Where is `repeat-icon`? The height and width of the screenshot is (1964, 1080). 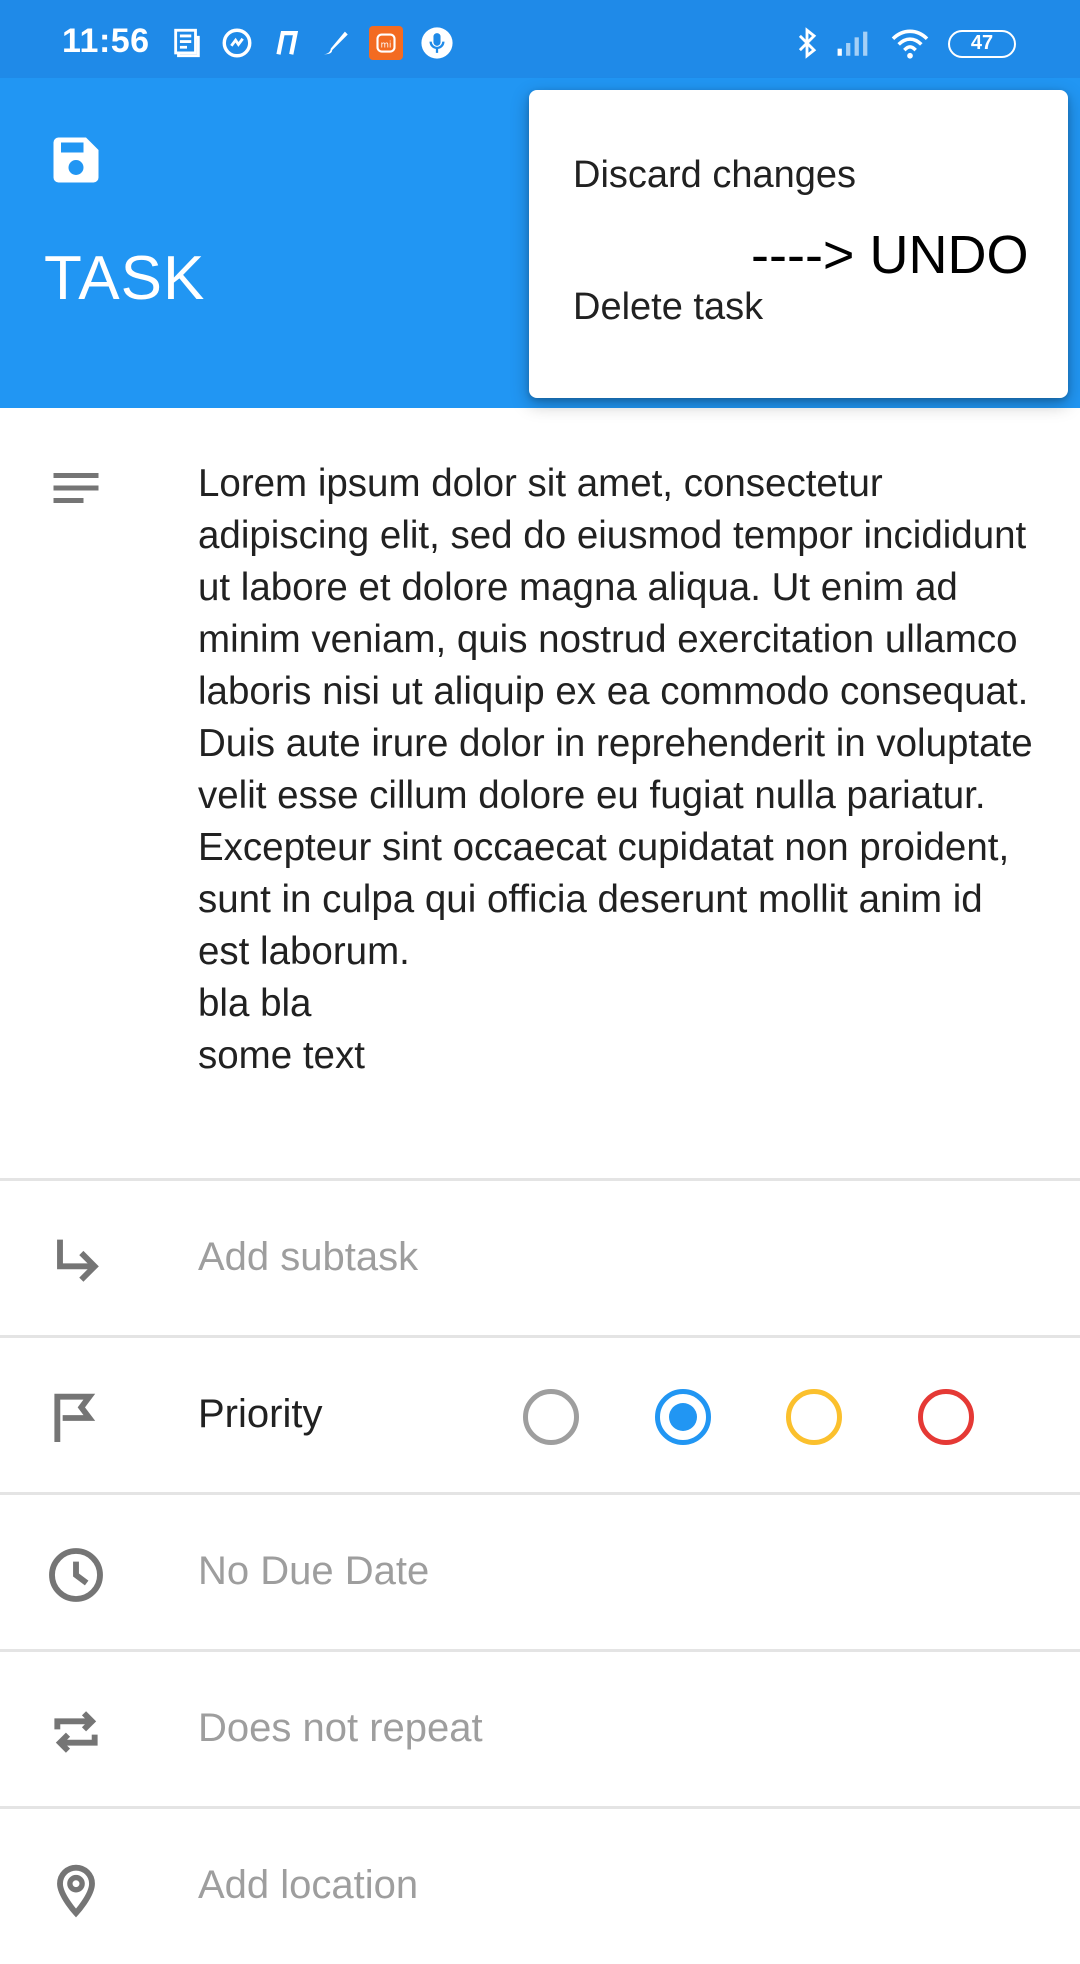
repeat-icon is located at coordinates (76, 1732).